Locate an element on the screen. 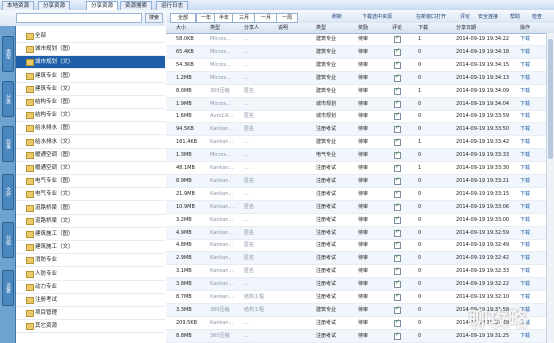 This screenshot has width=554, height=343. column-header: 大小 is located at coordinates (181, 28).